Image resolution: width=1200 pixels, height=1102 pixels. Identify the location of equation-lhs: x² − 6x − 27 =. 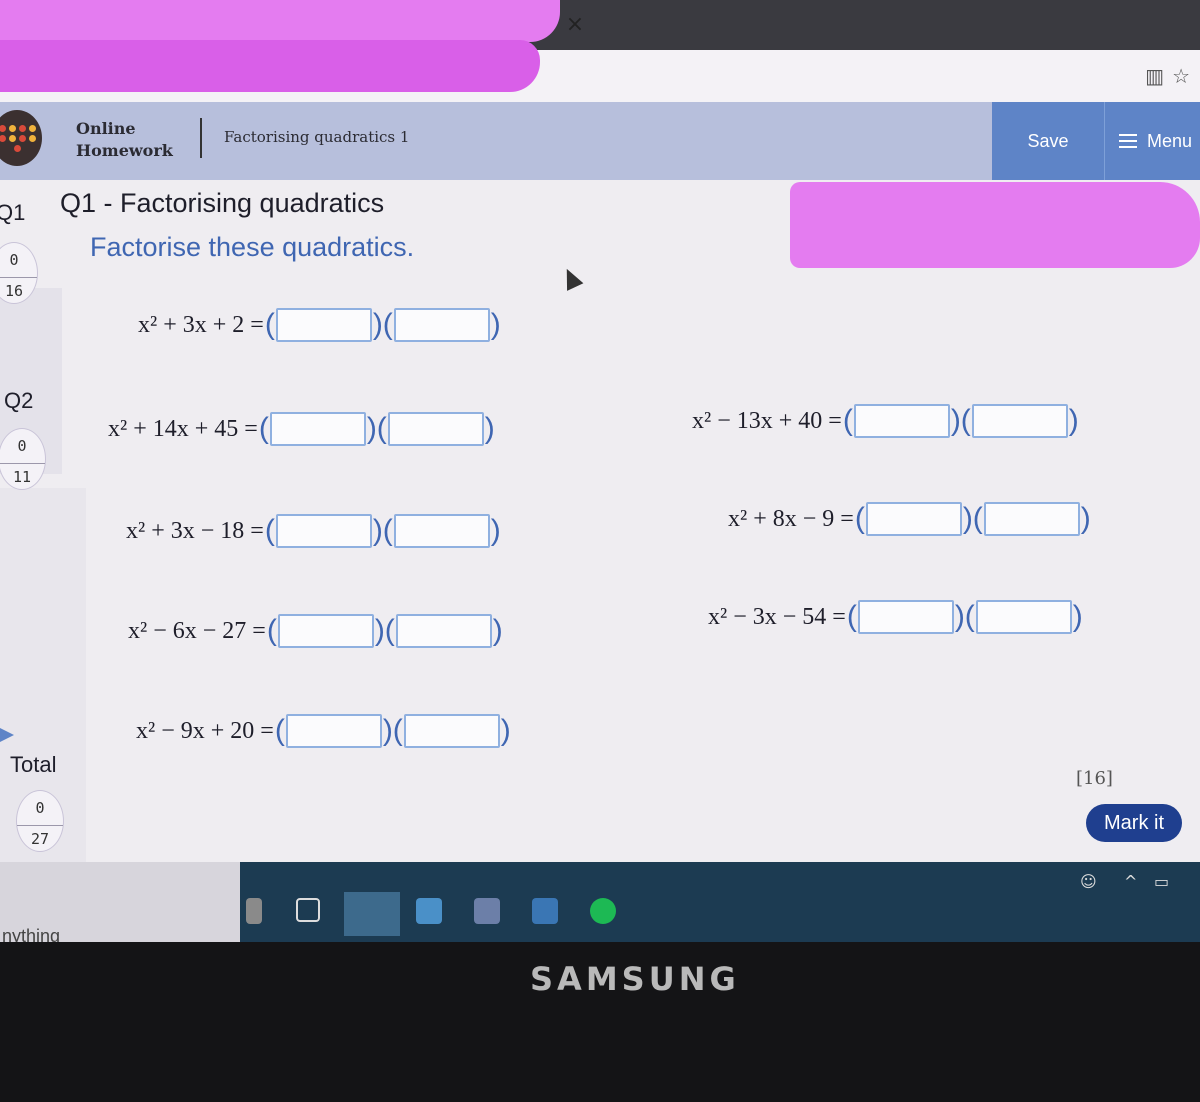
(197, 630).